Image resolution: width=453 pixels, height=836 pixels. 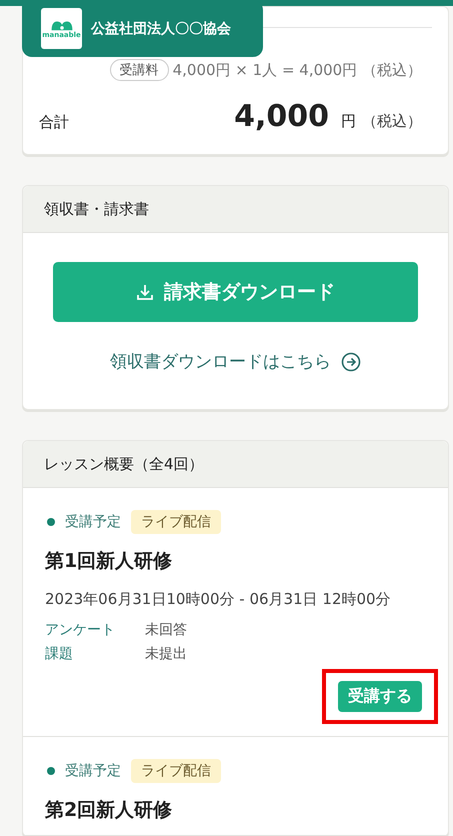 I want to click on receipt-download-link: 領収書ダウンロードはこちら, so click(x=235, y=361).